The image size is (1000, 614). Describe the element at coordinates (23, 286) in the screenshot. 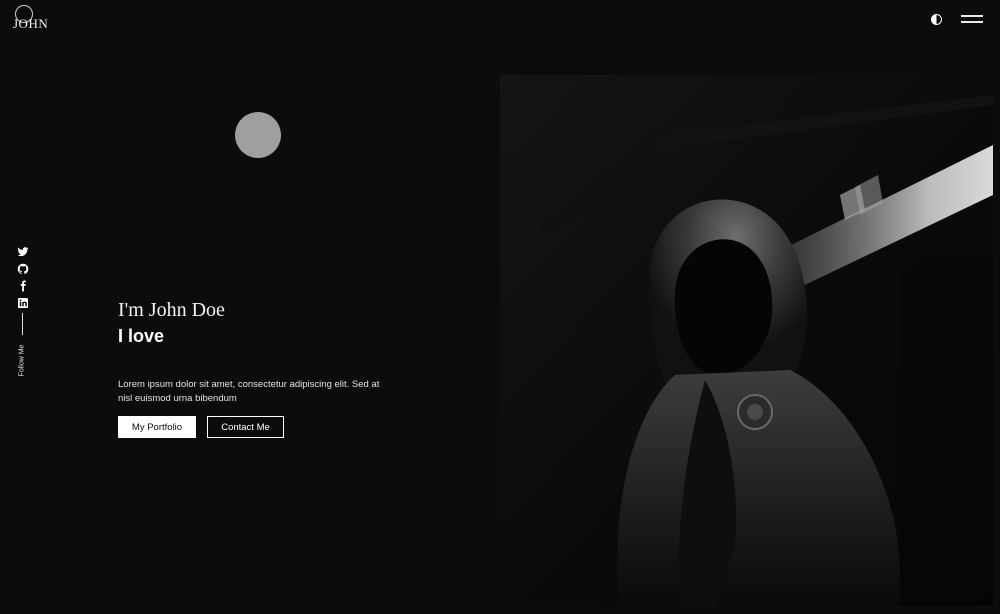

I see `facebook-icon` at that location.